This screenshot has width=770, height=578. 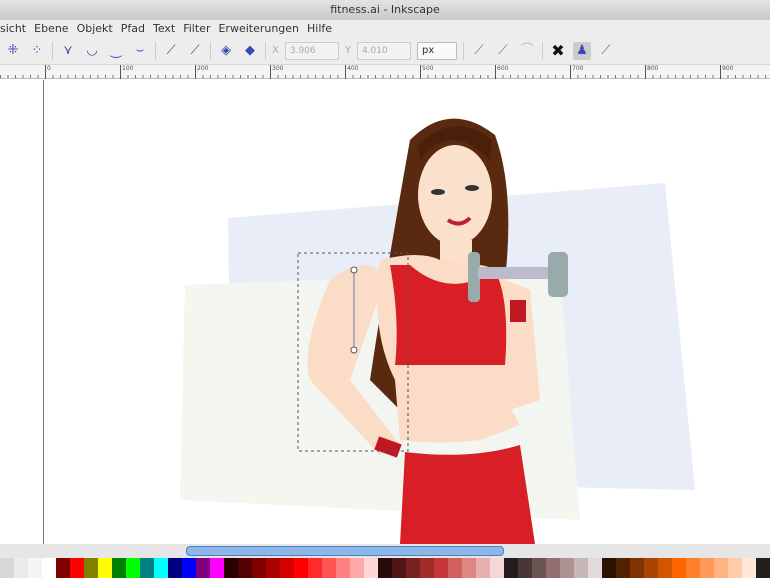 I want to click on menu-item-hilfe: Hilfe, so click(x=319, y=28).